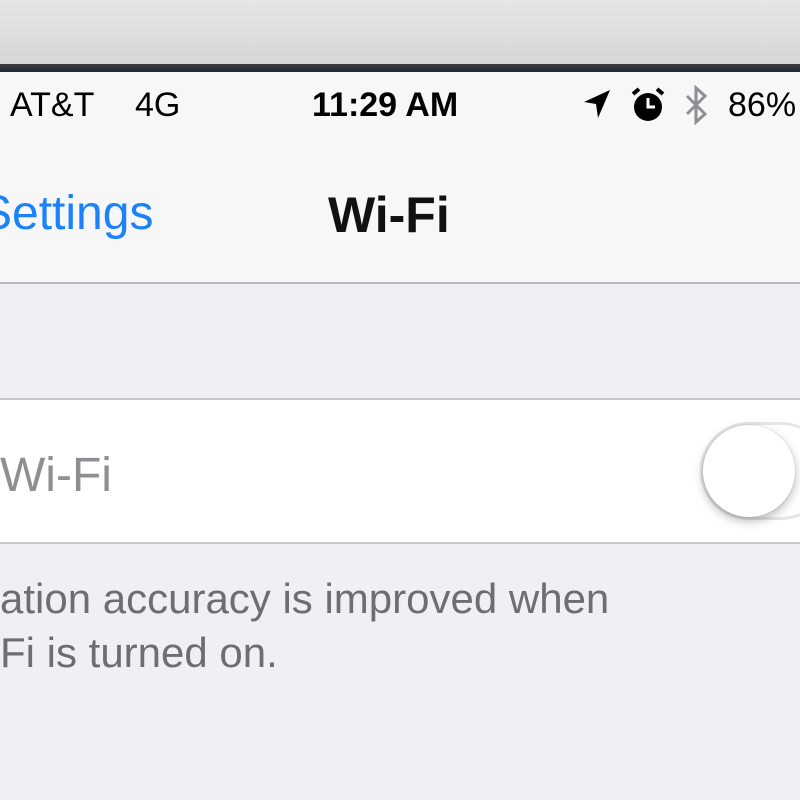 This screenshot has height=800, width=800. What do you see at coordinates (158, 105) in the screenshot?
I see `network-type-label: 4G` at bounding box center [158, 105].